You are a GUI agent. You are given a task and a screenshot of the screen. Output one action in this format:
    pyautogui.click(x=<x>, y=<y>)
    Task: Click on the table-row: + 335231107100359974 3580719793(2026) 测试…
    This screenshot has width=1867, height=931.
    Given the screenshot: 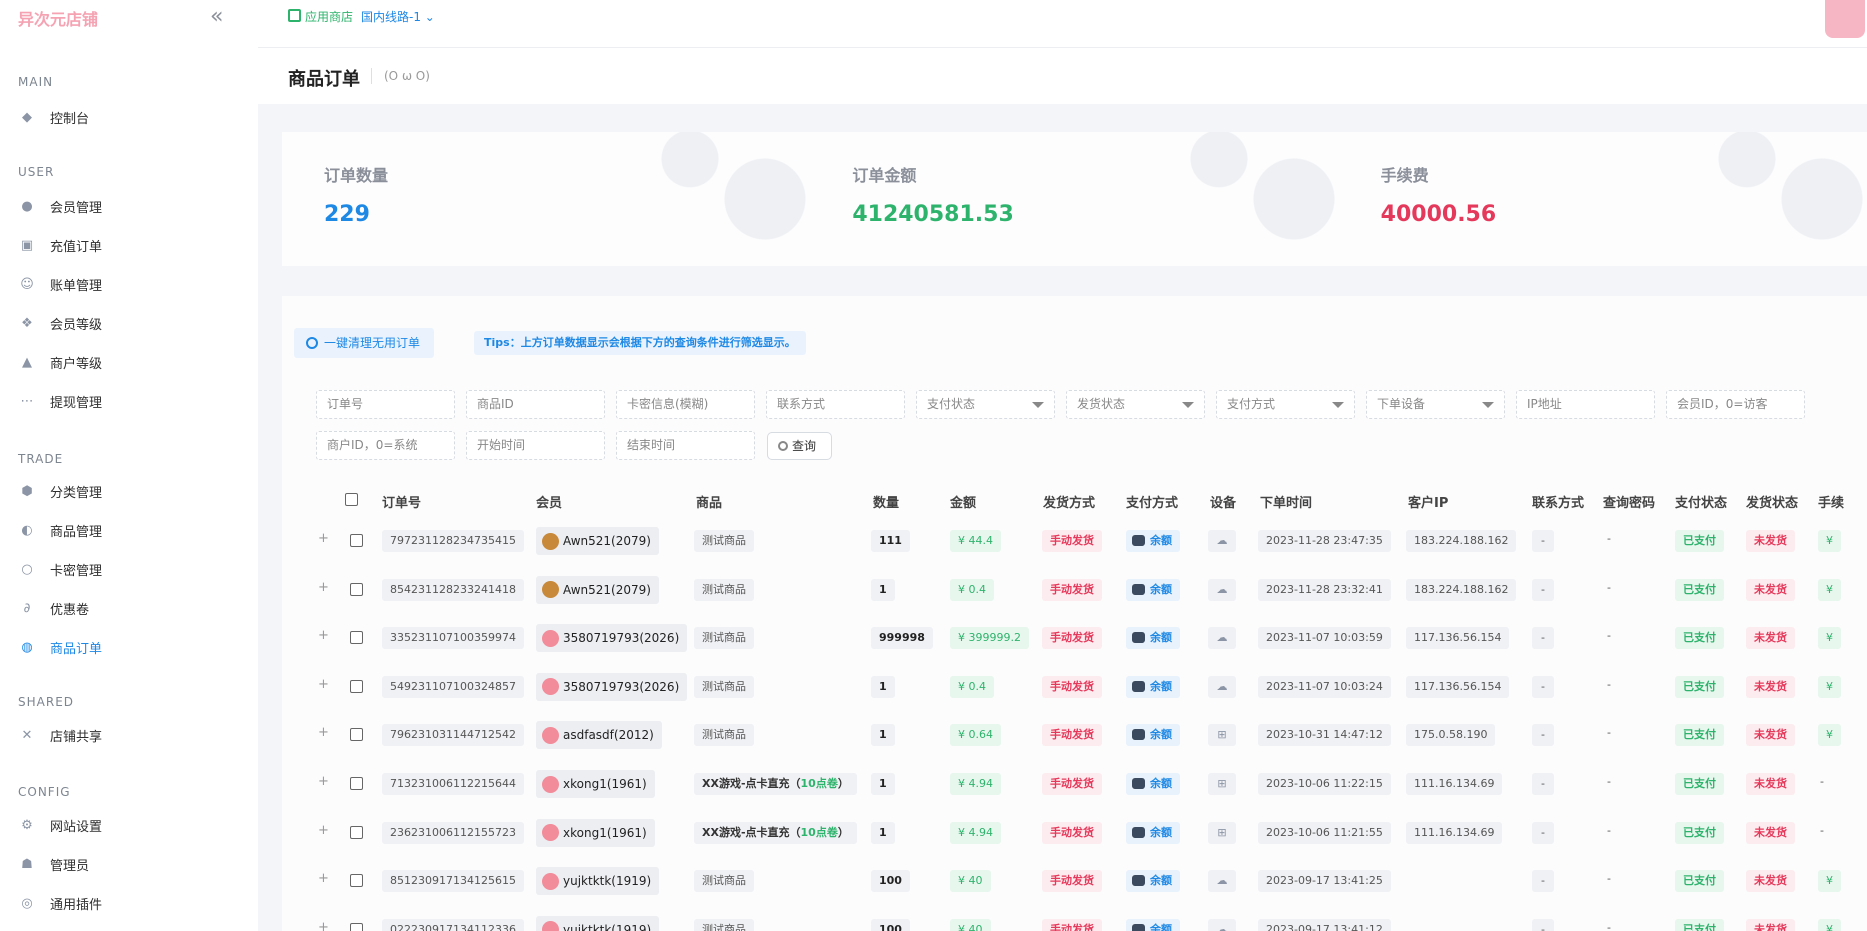 What is the action you would take?
    pyautogui.click(x=1092, y=639)
    